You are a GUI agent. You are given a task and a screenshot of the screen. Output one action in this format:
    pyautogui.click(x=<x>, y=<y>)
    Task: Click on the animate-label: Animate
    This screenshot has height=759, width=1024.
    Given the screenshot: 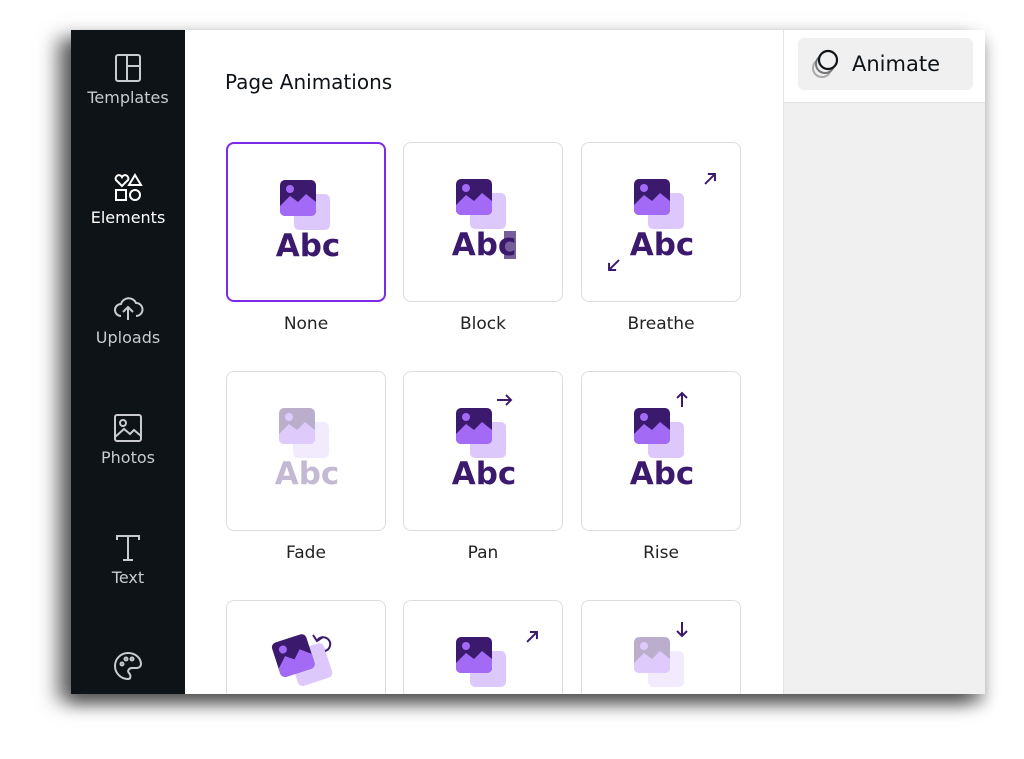 What is the action you would take?
    pyautogui.click(x=896, y=64)
    